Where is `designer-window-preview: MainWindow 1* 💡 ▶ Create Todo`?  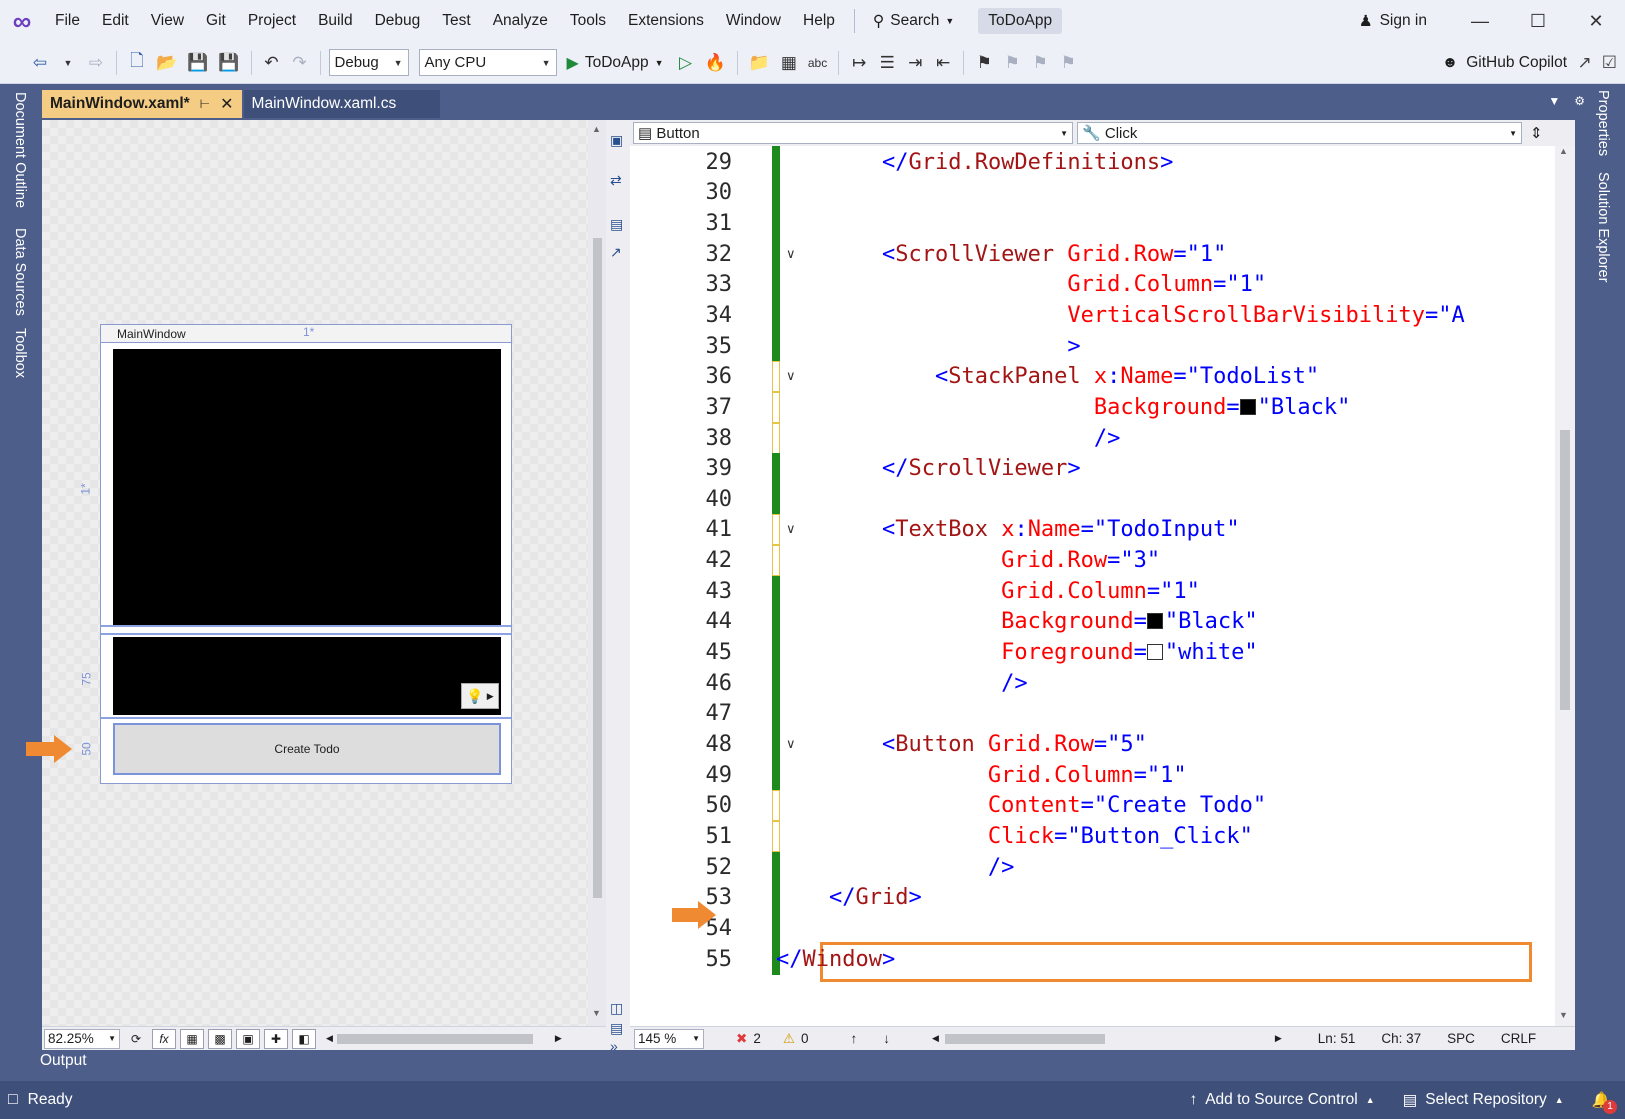 designer-window-preview: MainWindow 1* 💡 ▶ Create Todo is located at coordinates (306, 554).